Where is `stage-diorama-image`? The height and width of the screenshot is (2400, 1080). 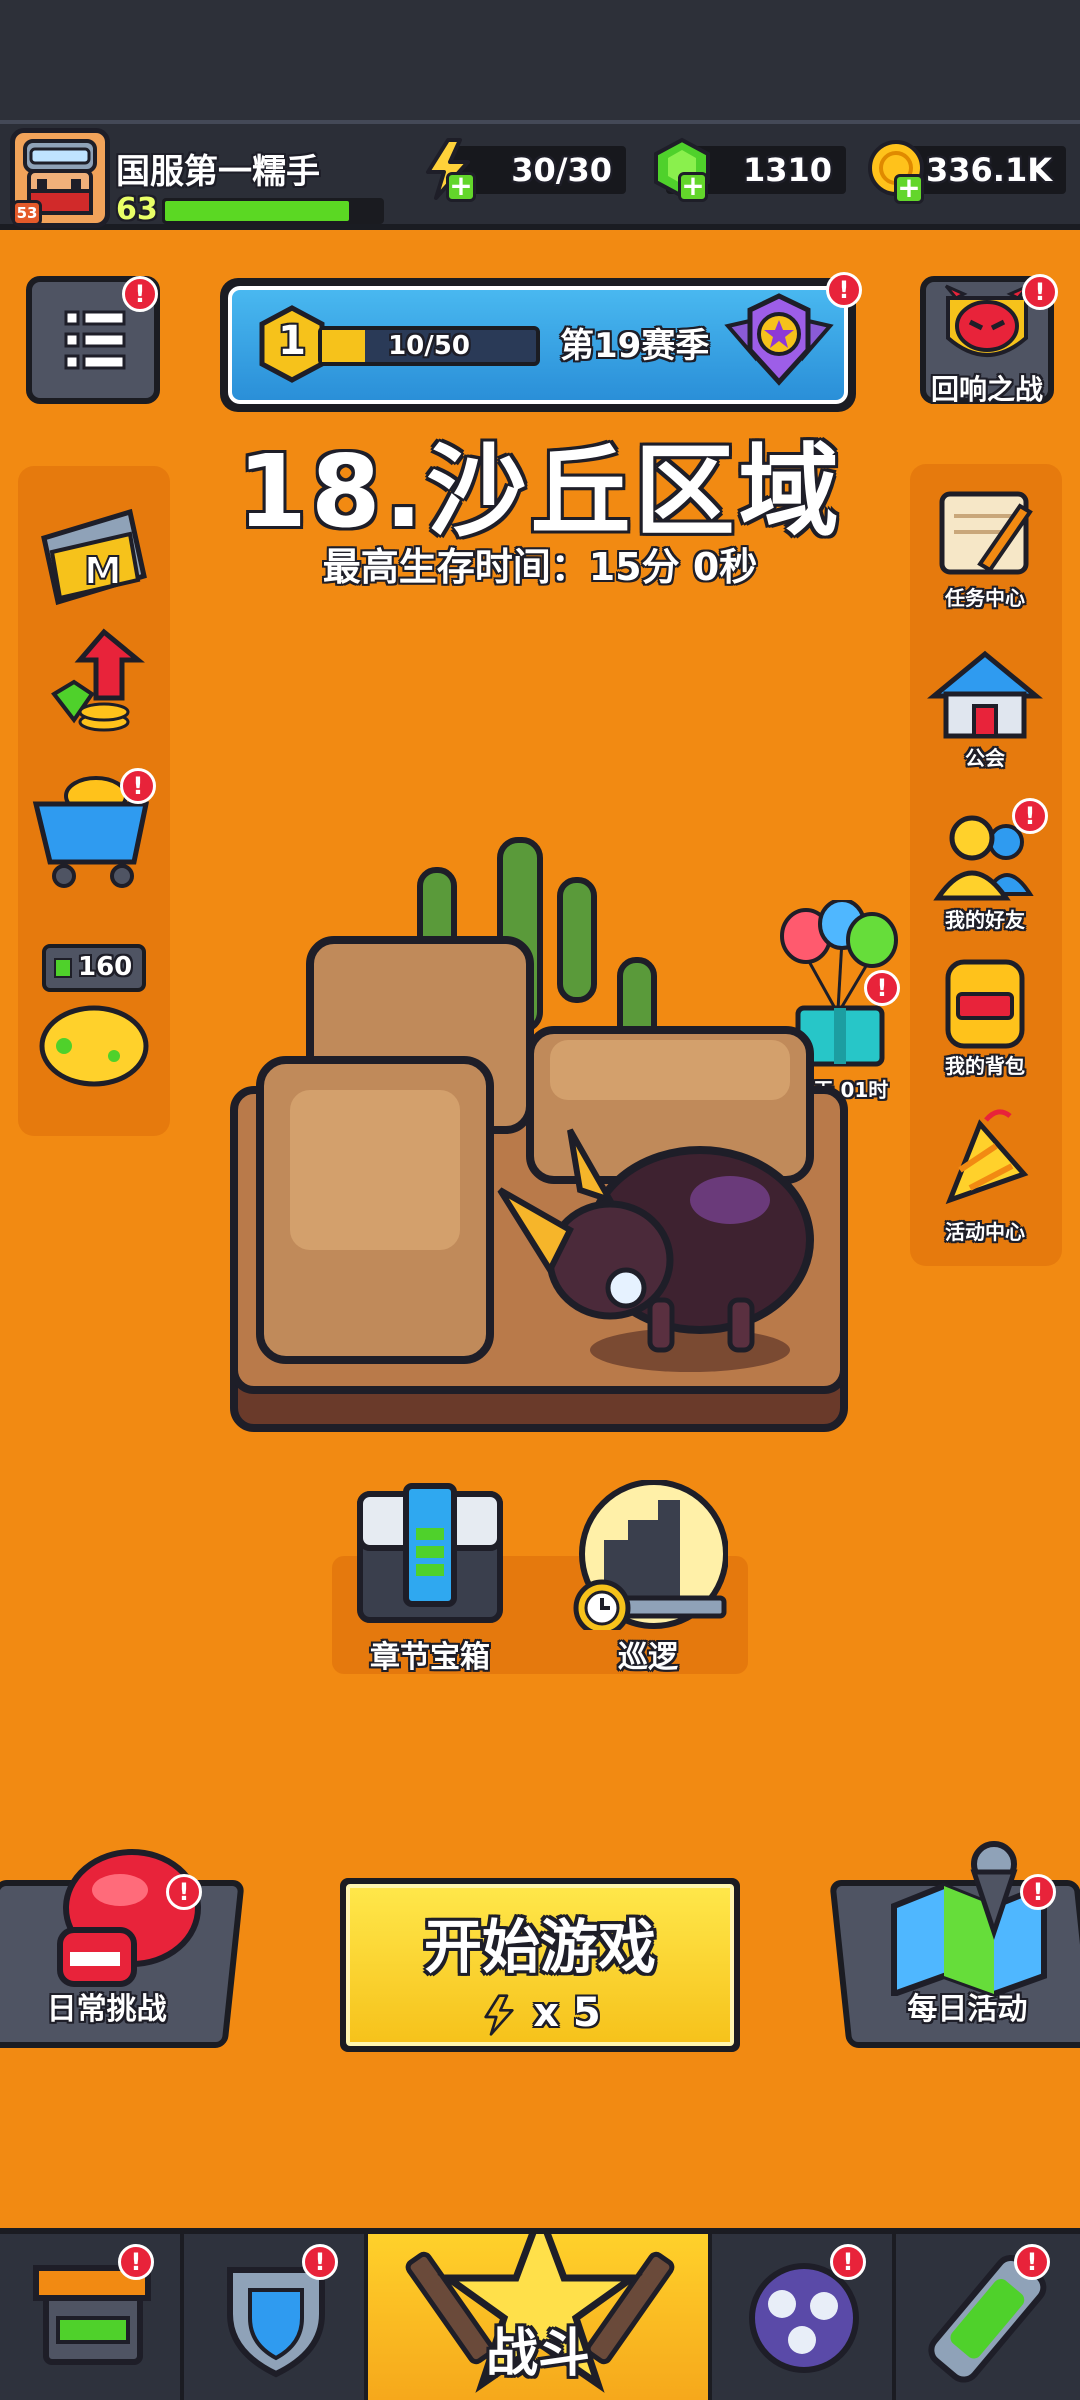 stage-diorama-image is located at coordinates (540, 1140).